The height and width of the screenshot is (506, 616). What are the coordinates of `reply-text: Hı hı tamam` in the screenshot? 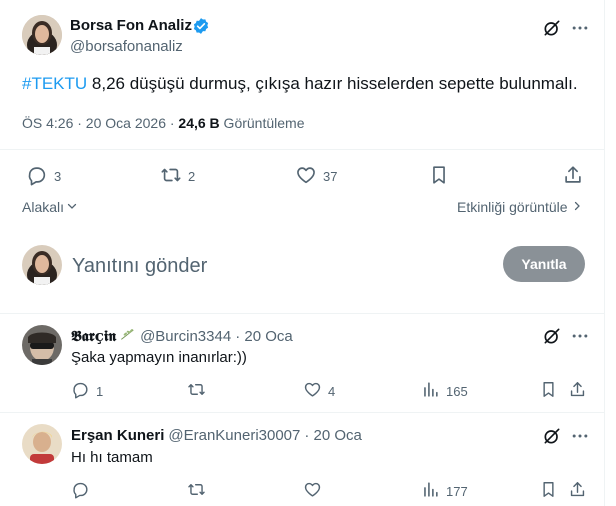 It's located at (112, 457).